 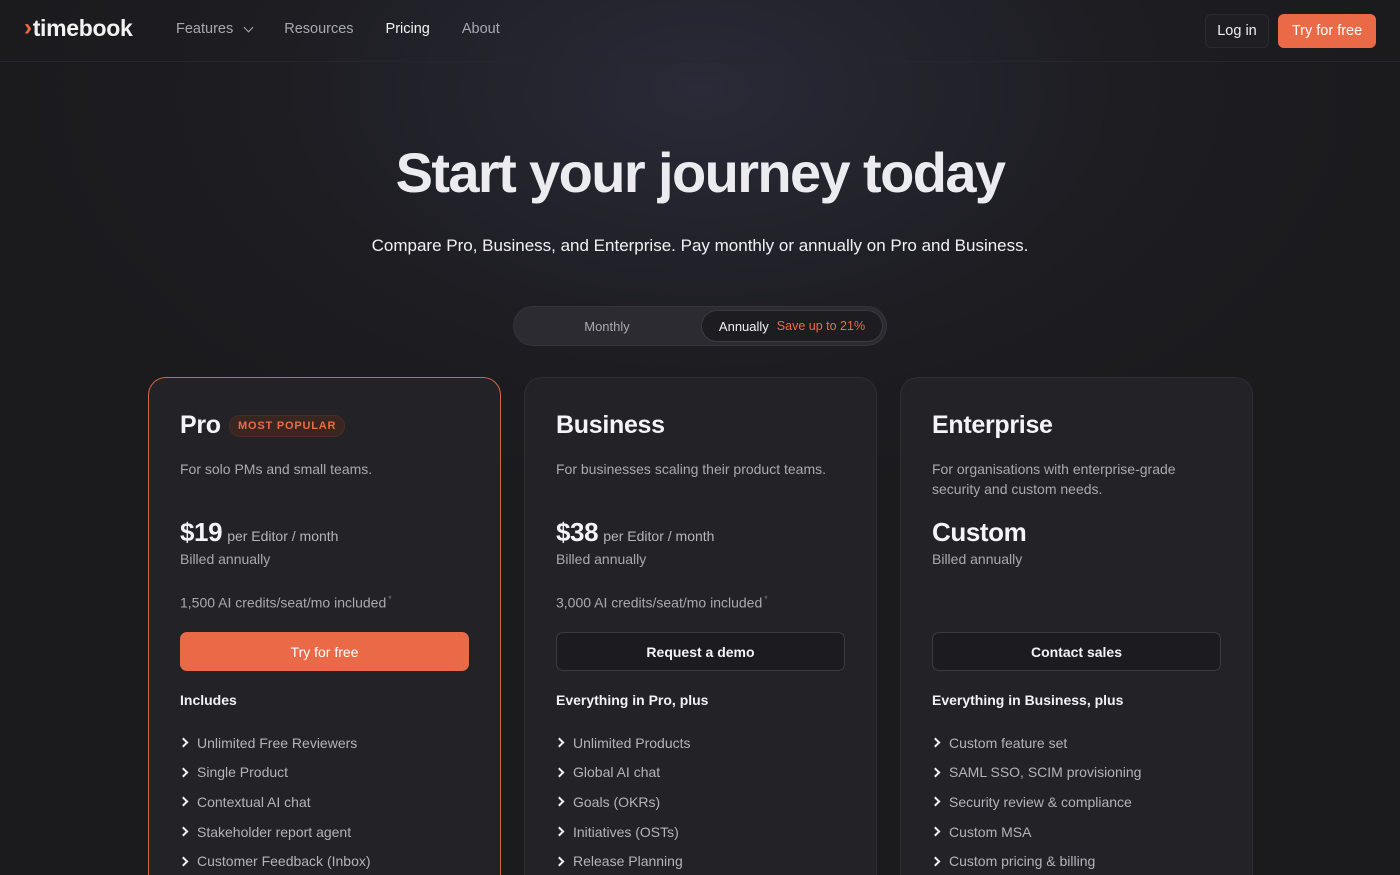 I want to click on nav-link-label: Resources, so click(x=319, y=29).